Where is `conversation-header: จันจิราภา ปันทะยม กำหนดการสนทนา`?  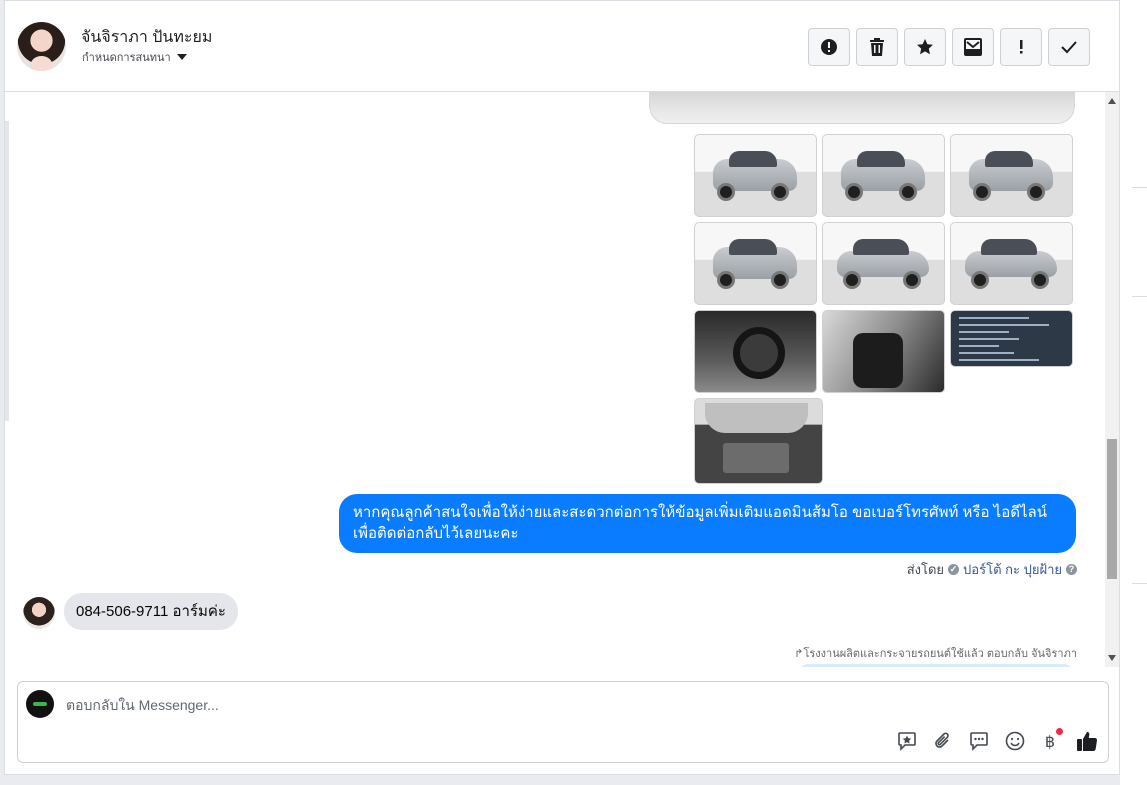 conversation-header: จันจิราภา ปันทะยม กำหนดการสนทนา is located at coordinates (562, 46).